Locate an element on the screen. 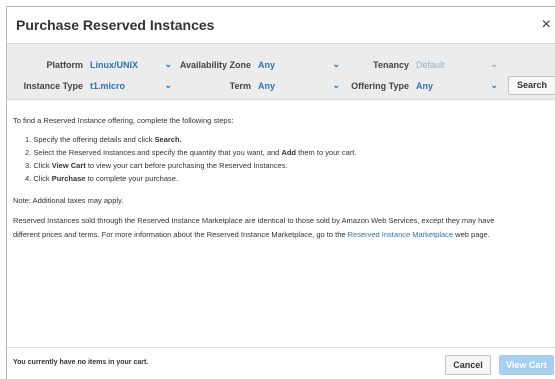 The height and width of the screenshot is (379, 555). offering-type-label: Offering Type is located at coordinates (380, 86).